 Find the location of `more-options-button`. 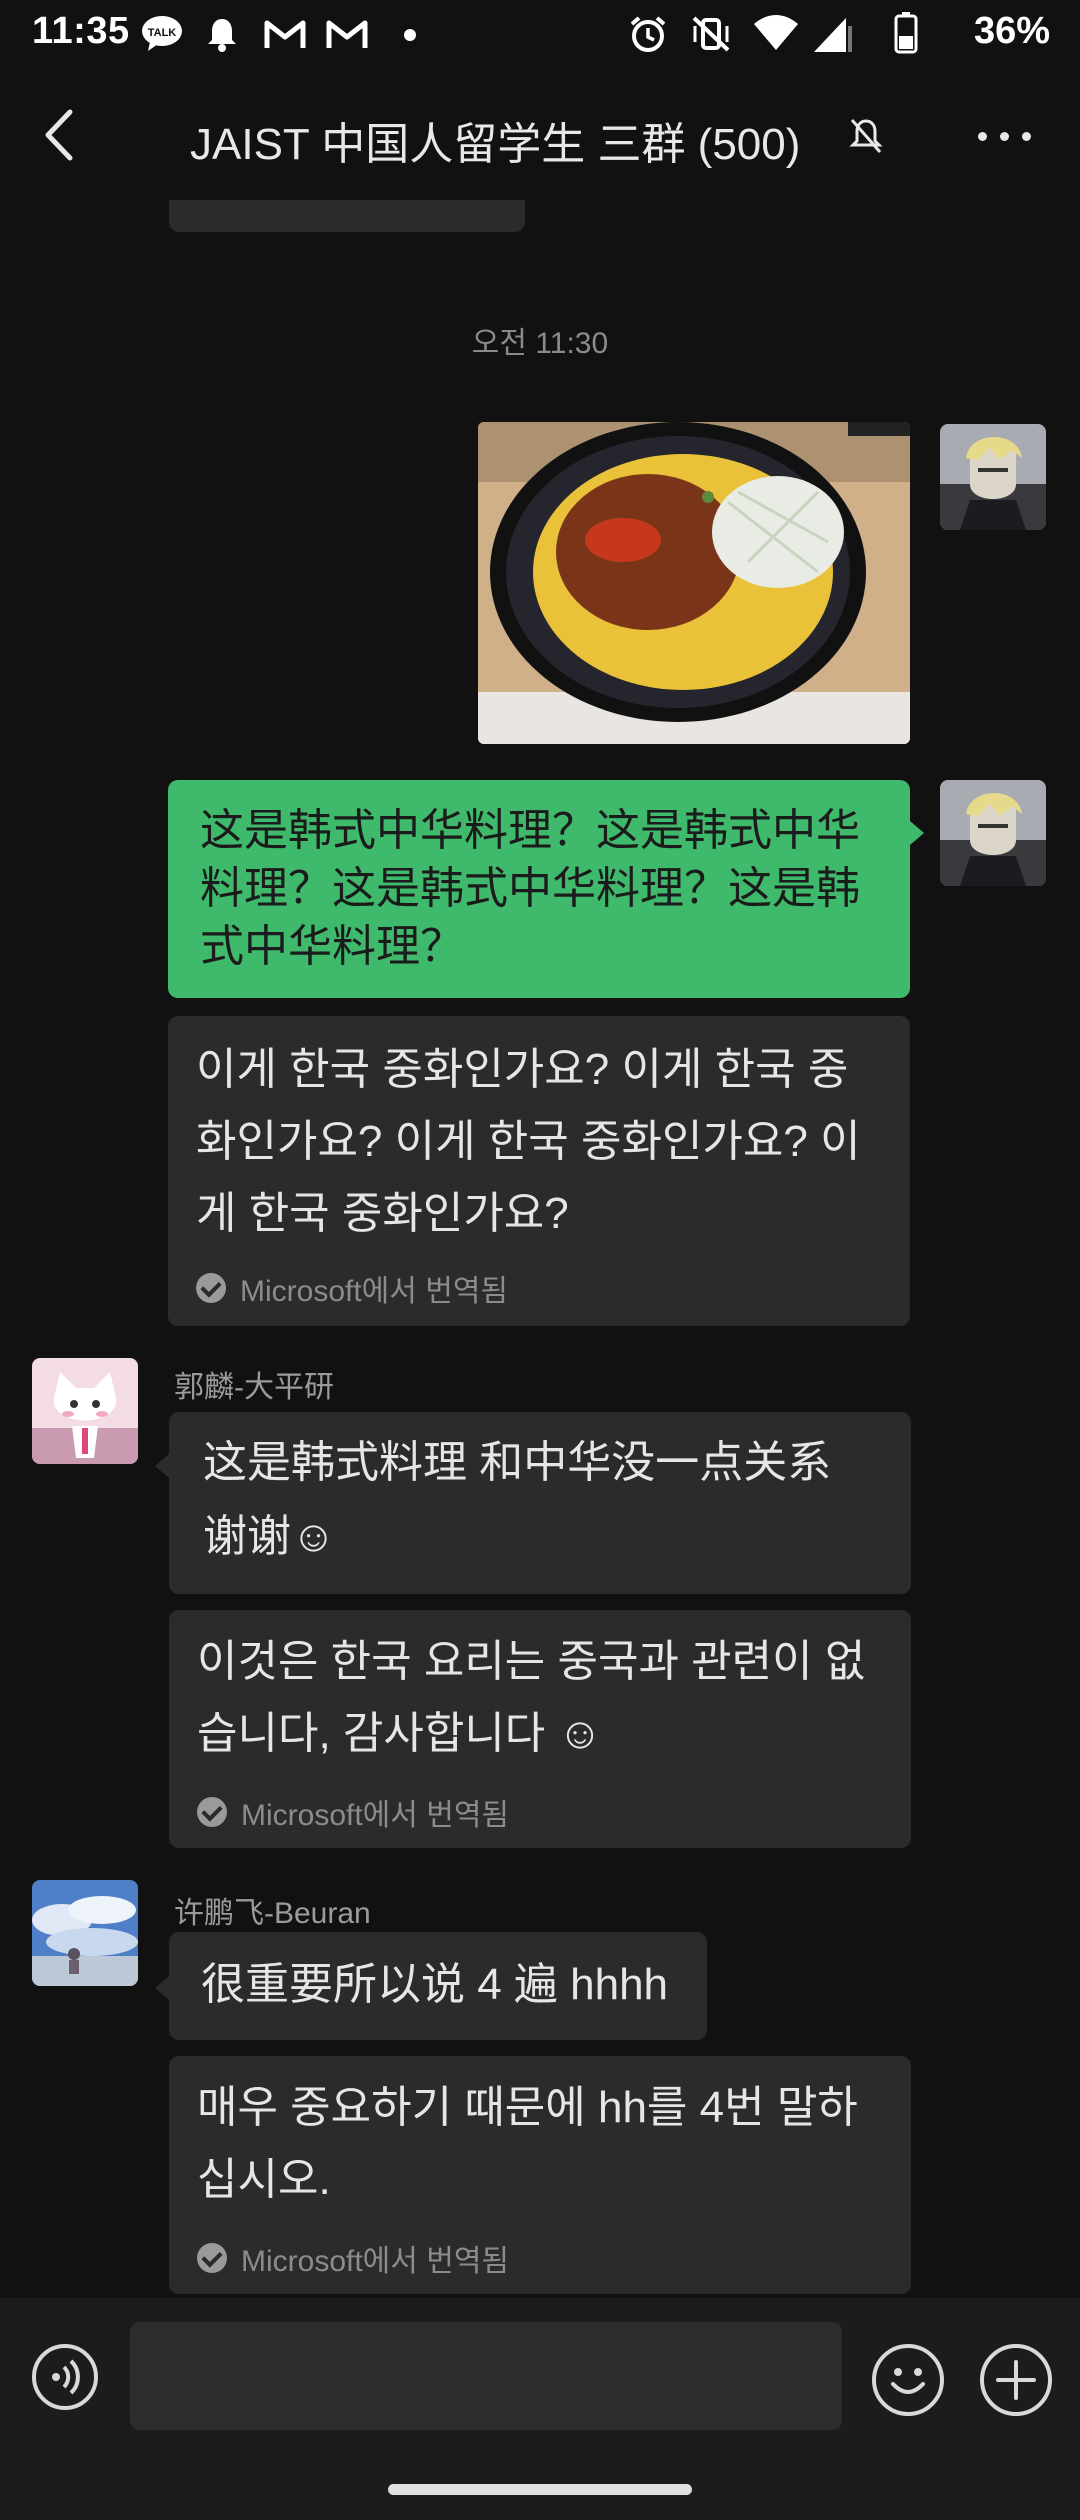

more-options-button is located at coordinates (1005, 135).